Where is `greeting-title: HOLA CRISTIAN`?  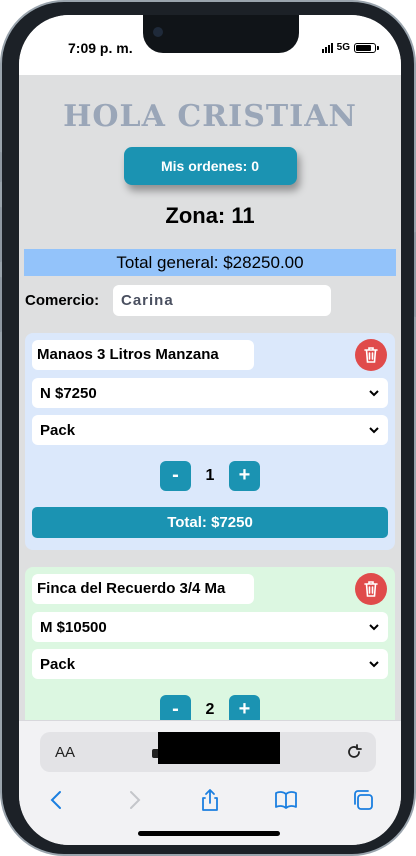
greeting-title: HOLA CRISTIAN is located at coordinates (210, 116).